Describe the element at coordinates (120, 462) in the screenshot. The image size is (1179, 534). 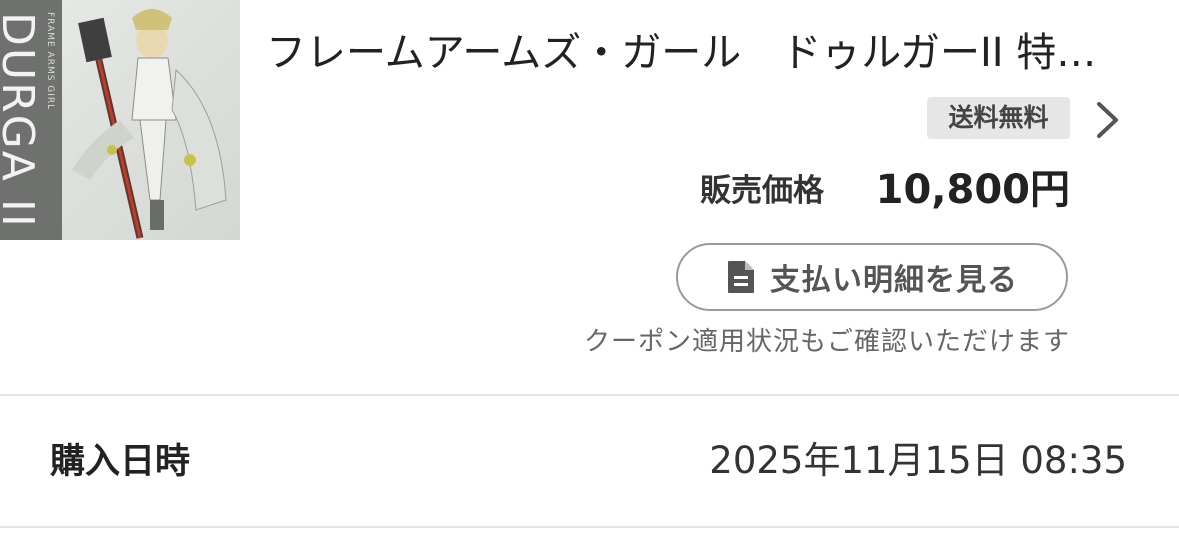
I see `purchase-date-label: 購入日時` at that location.